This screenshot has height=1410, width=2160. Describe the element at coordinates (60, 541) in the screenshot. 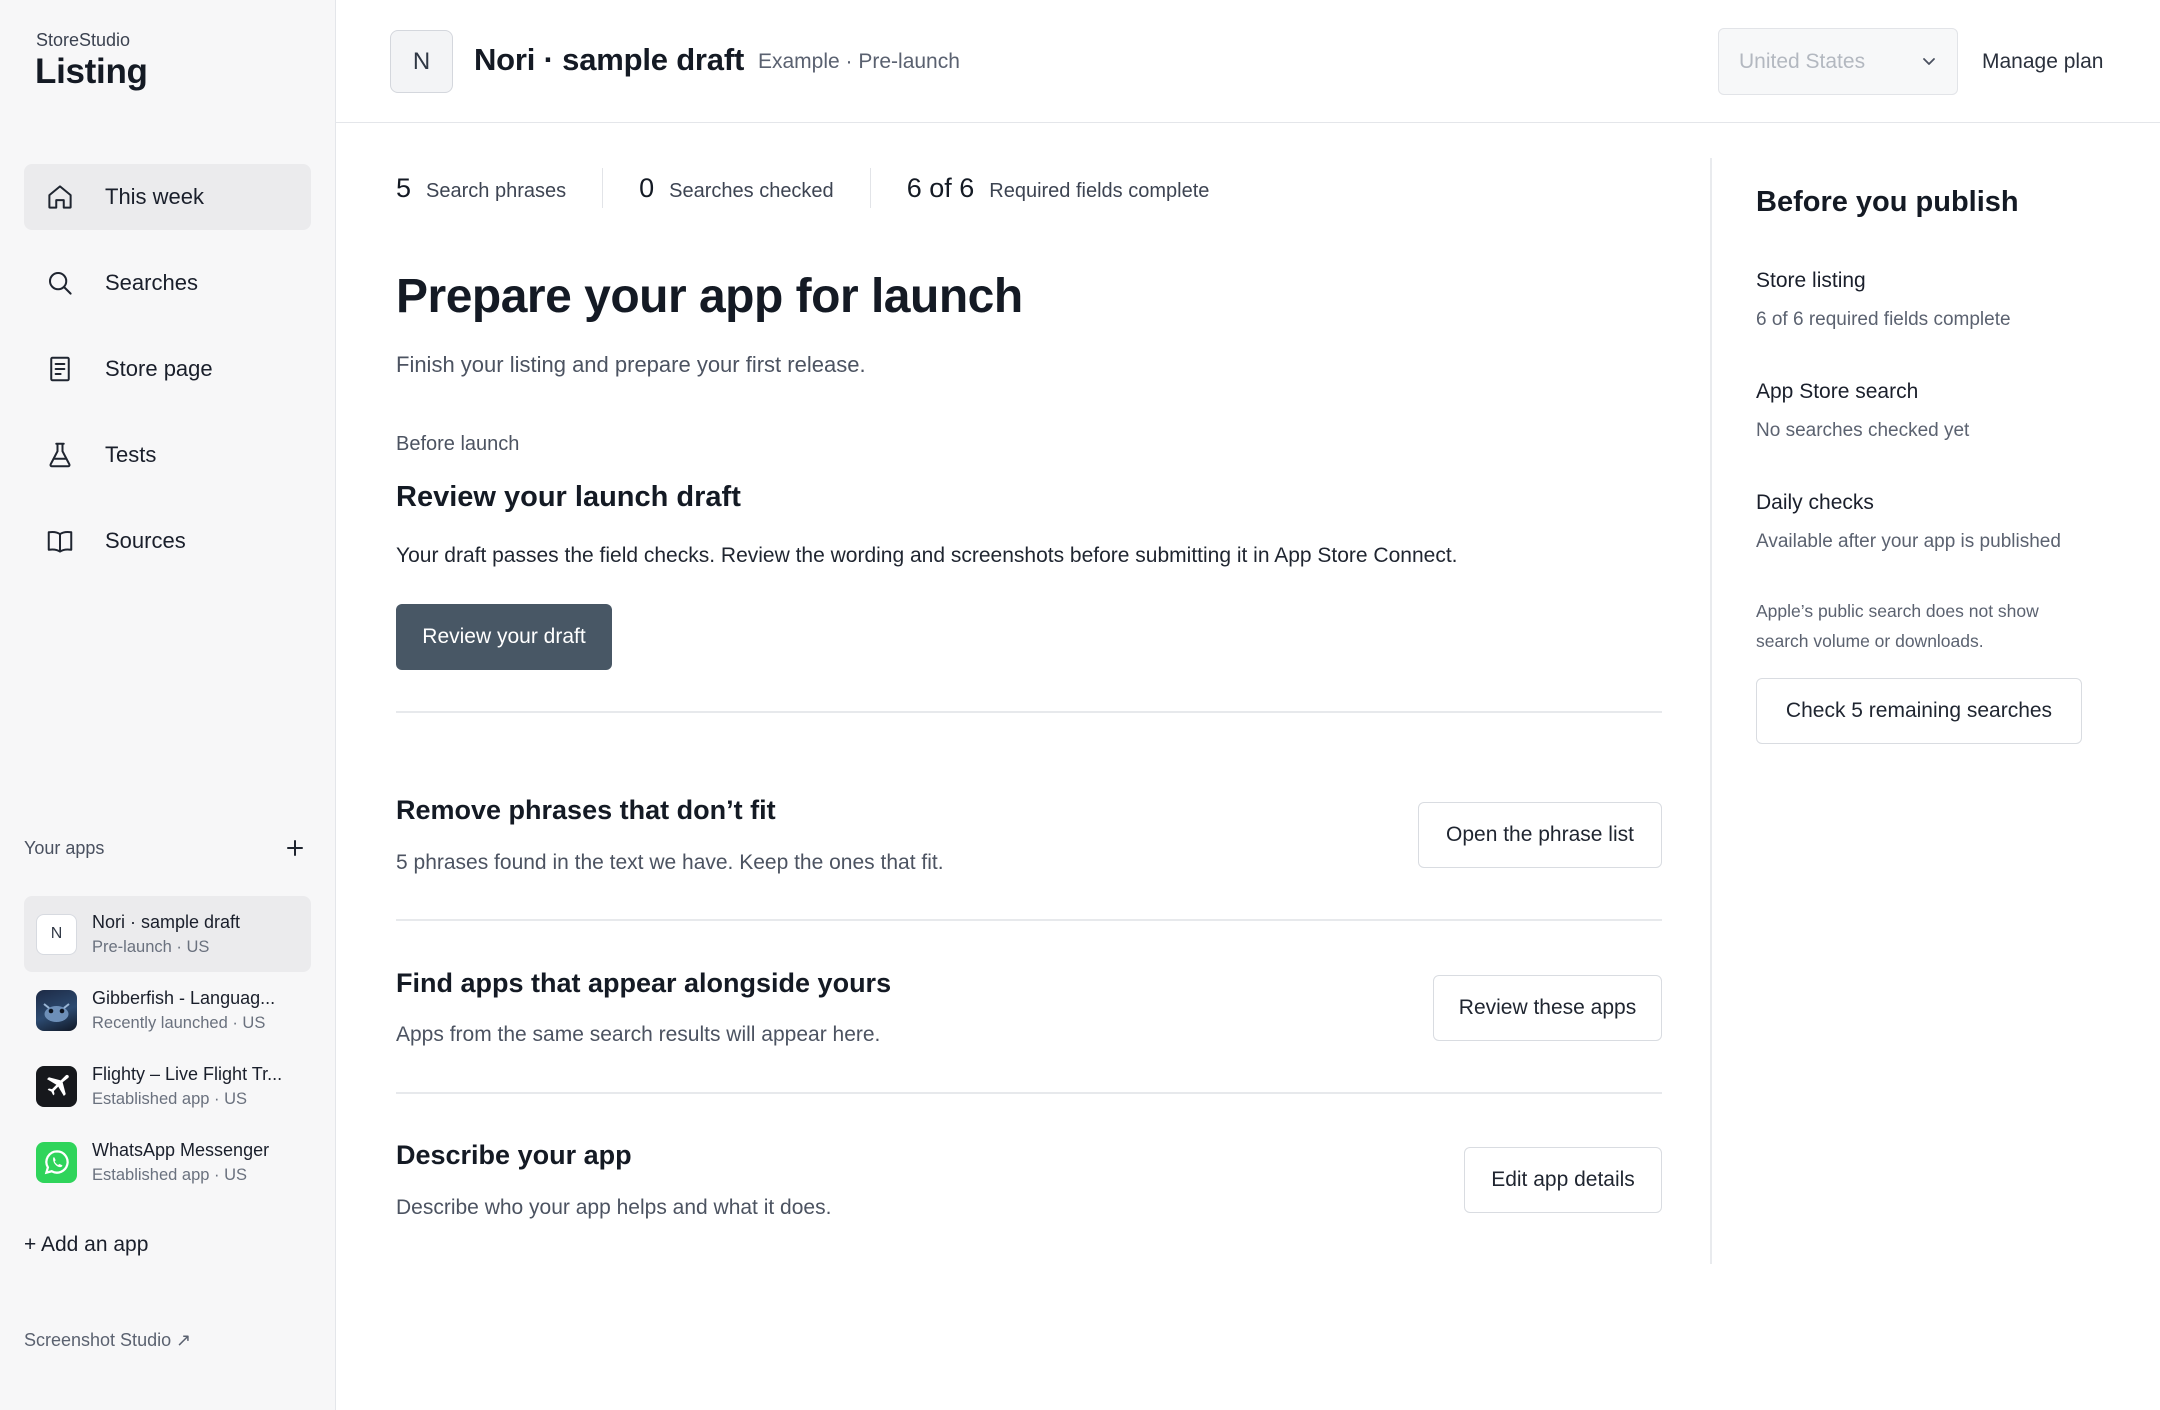

I see `book-icon` at that location.